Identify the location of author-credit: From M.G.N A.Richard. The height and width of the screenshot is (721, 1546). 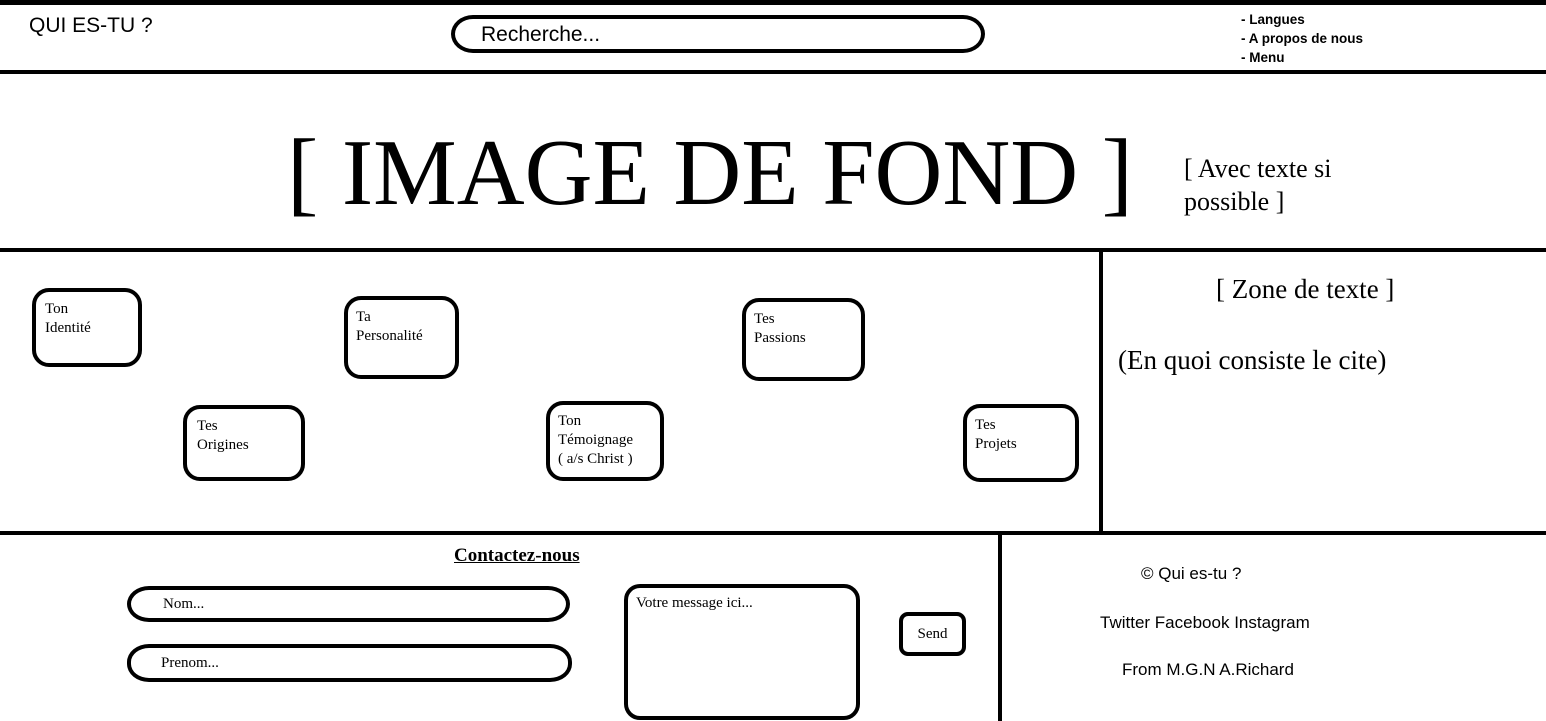
(1208, 669).